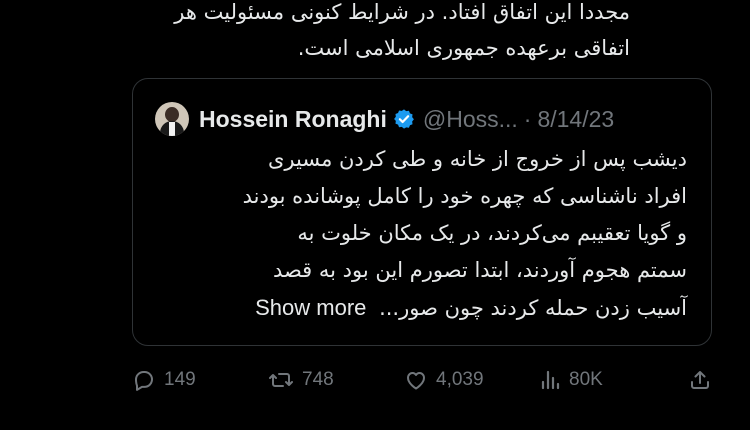 This screenshot has width=750, height=430. What do you see at coordinates (404, 119) in the screenshot?
I see `verified-badge-icon` at bounding box center [404, 119].